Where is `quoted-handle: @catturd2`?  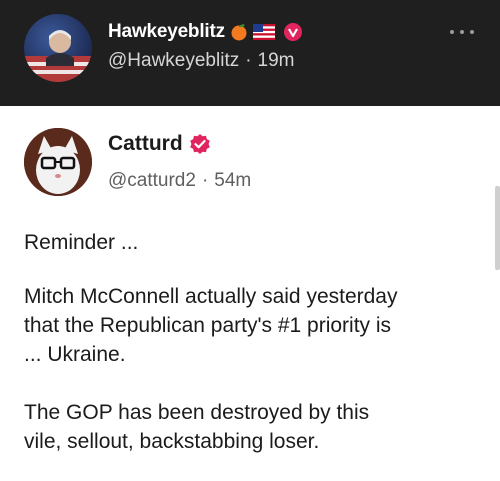
quoted-handle: @catturd2 is located at coordinates (152, 181).